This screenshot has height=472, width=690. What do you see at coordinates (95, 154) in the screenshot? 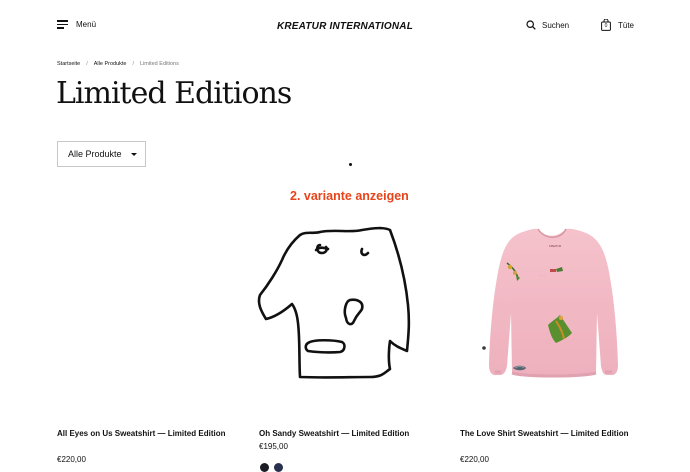
I see `filter-selected-value: Alle Produkte` at bounding box center [95, 154].